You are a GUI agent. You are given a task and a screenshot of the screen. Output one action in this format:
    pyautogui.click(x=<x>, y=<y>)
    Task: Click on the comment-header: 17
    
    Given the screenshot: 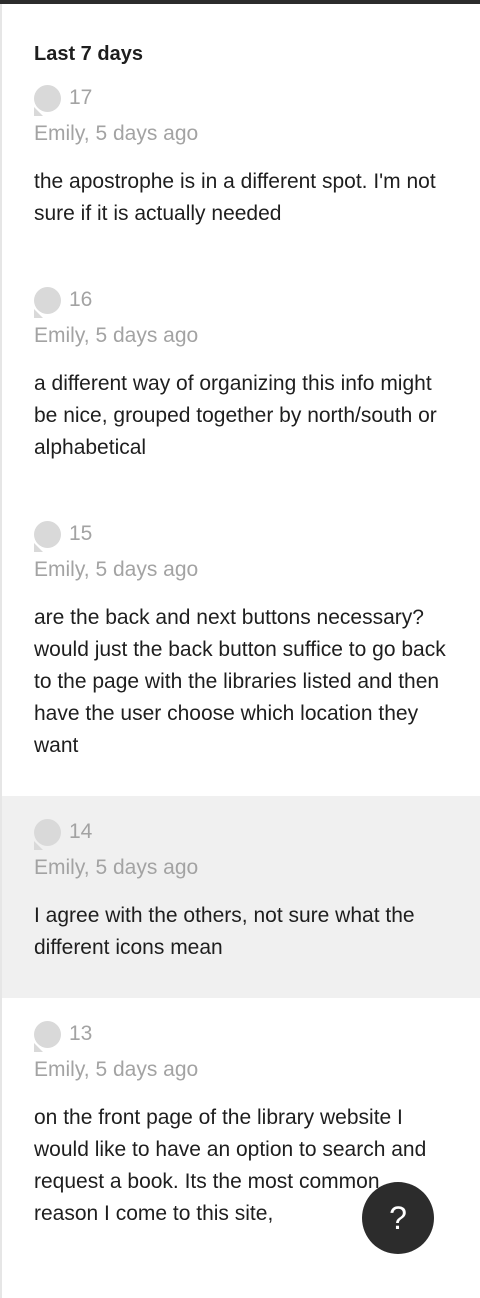 What is the action you would take?
    pyautogui.click(x=241, y=99)
    